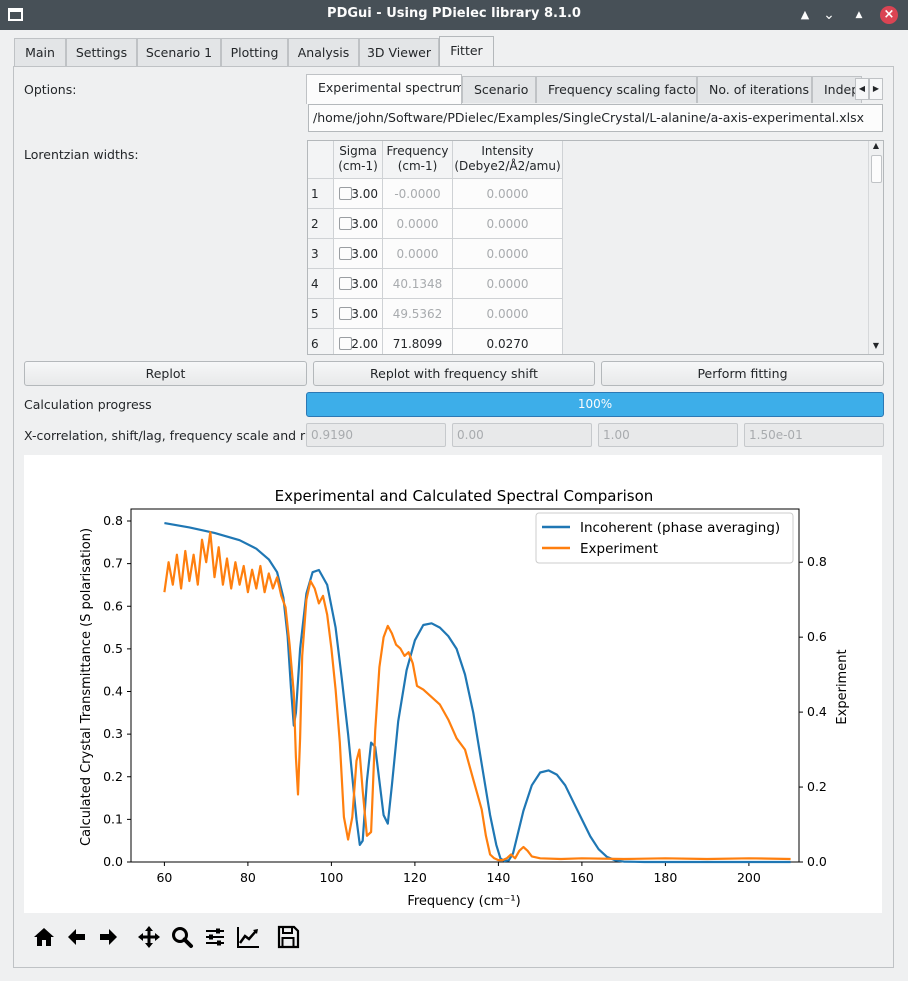 The height and width of the screenshot is (981, 908). I want to click on legend-label: Experiment, so click(619, 549).